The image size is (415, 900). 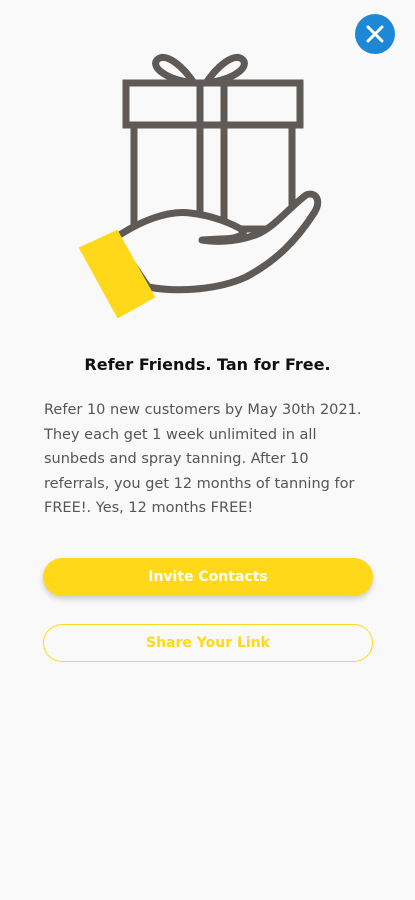 I want to click on page-title: Refer Friends. Tan for Free., so click(x=207, y=364).